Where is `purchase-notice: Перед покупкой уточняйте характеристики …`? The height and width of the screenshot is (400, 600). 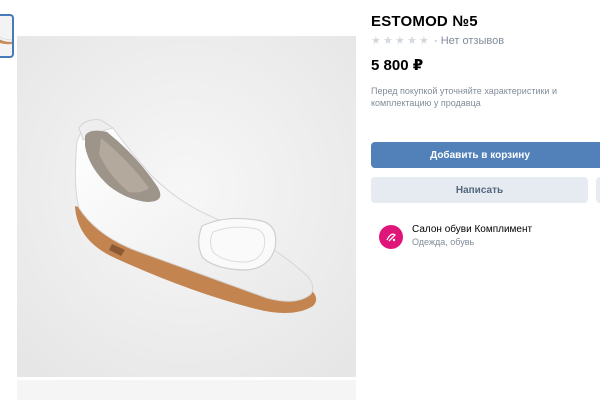 purchase-notice: Перед покупкой уточняйте характеристики … is located at coordinates (464, 97).